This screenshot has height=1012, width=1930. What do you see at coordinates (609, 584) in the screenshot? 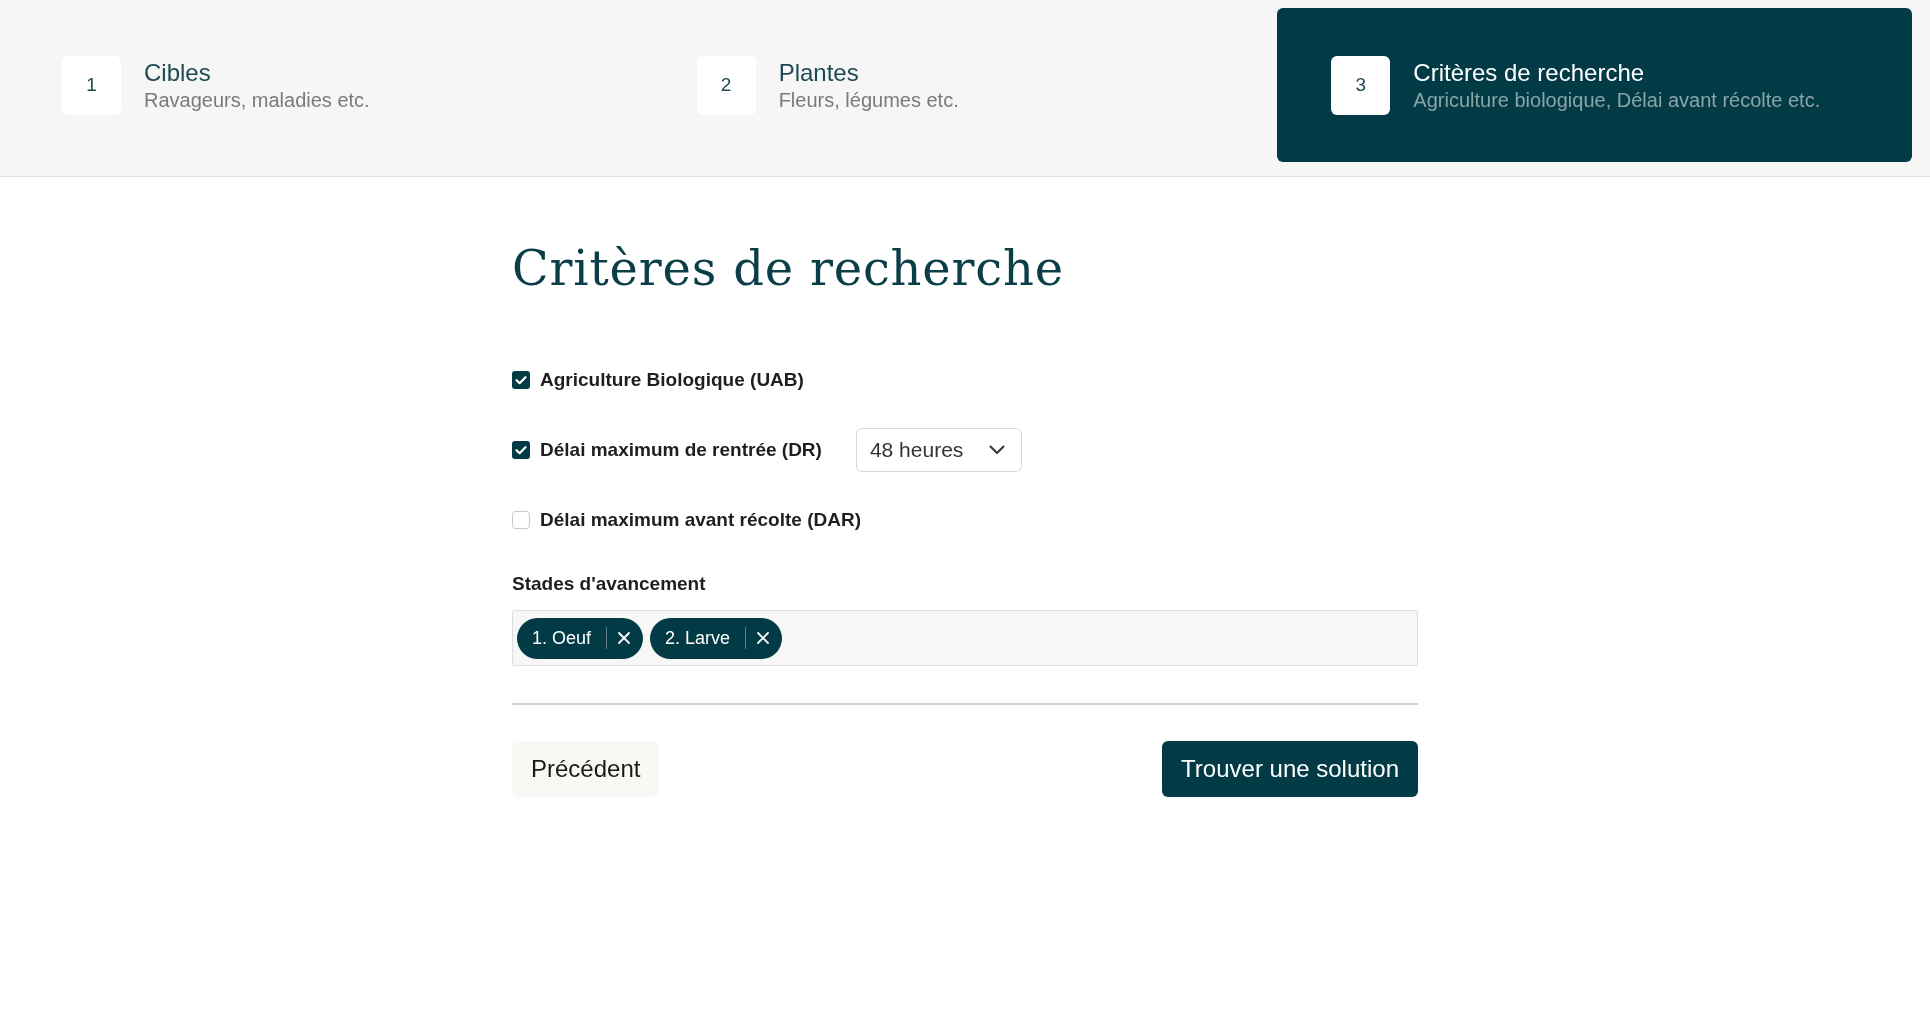
I see `field-label: Stades d'avancement` at bounding box center [609, 584].